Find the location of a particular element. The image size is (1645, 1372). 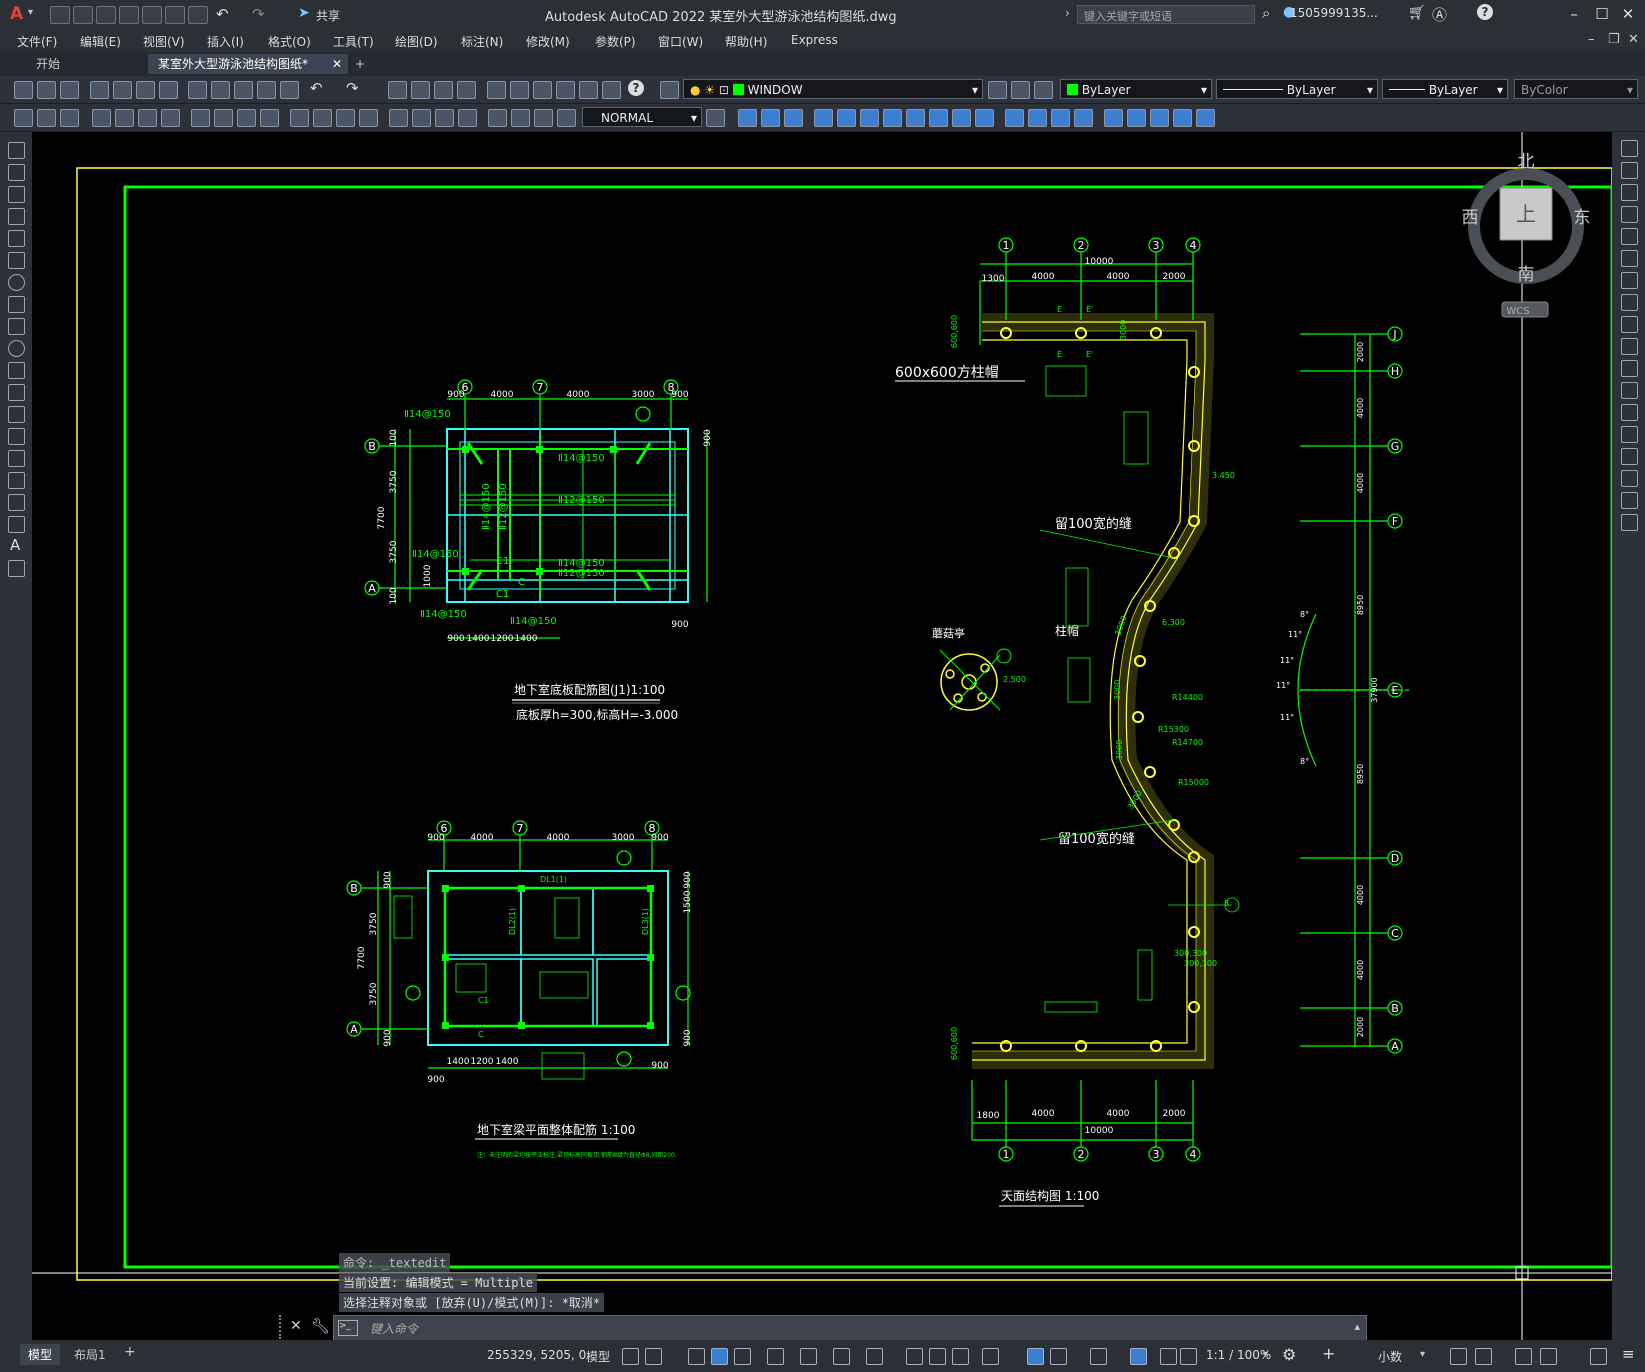

hardware-acceleration-icon is located at coordinates (1548, 1356).